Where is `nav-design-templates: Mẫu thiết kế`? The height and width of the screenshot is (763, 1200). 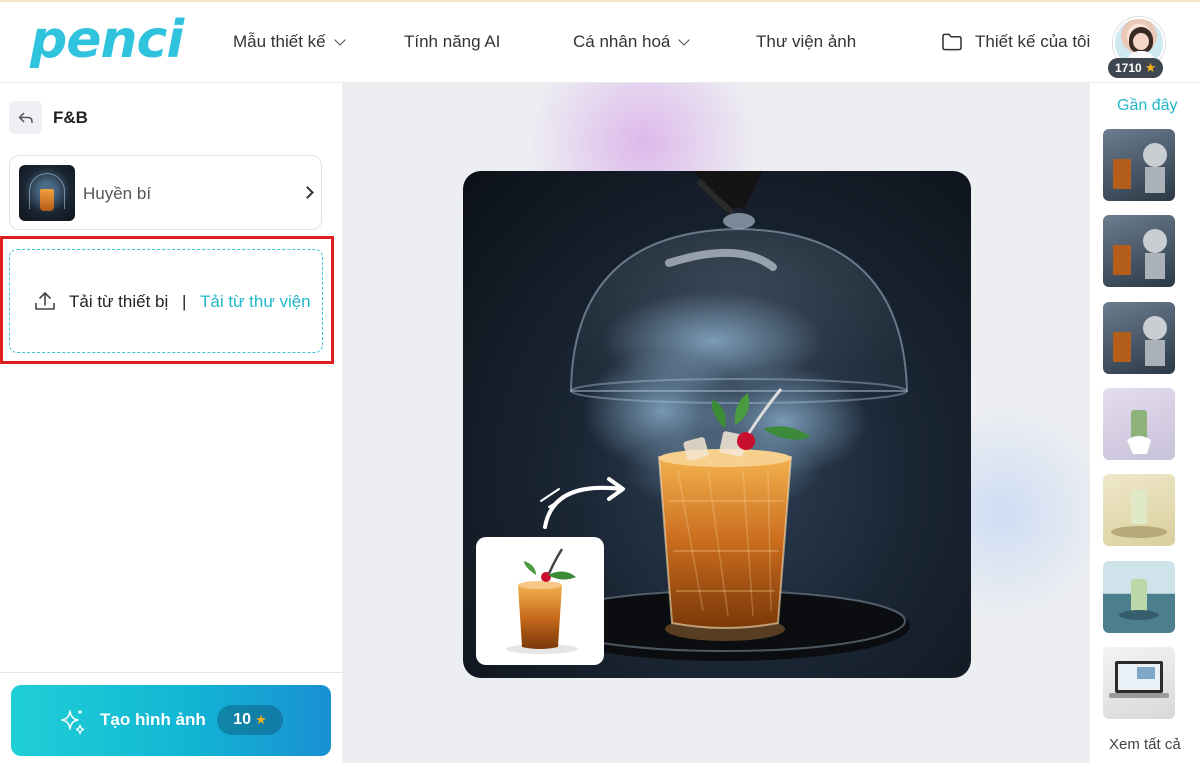 nav-design-templates: Mẫu thiết kế is located at coordinates (289, 42).